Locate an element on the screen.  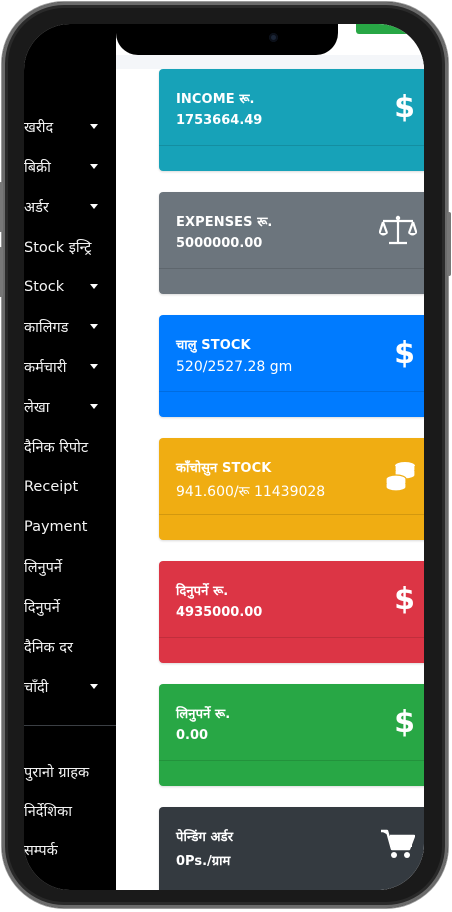
card-value: 941.600/रू 11439028 is located at coordinates (251, 492).